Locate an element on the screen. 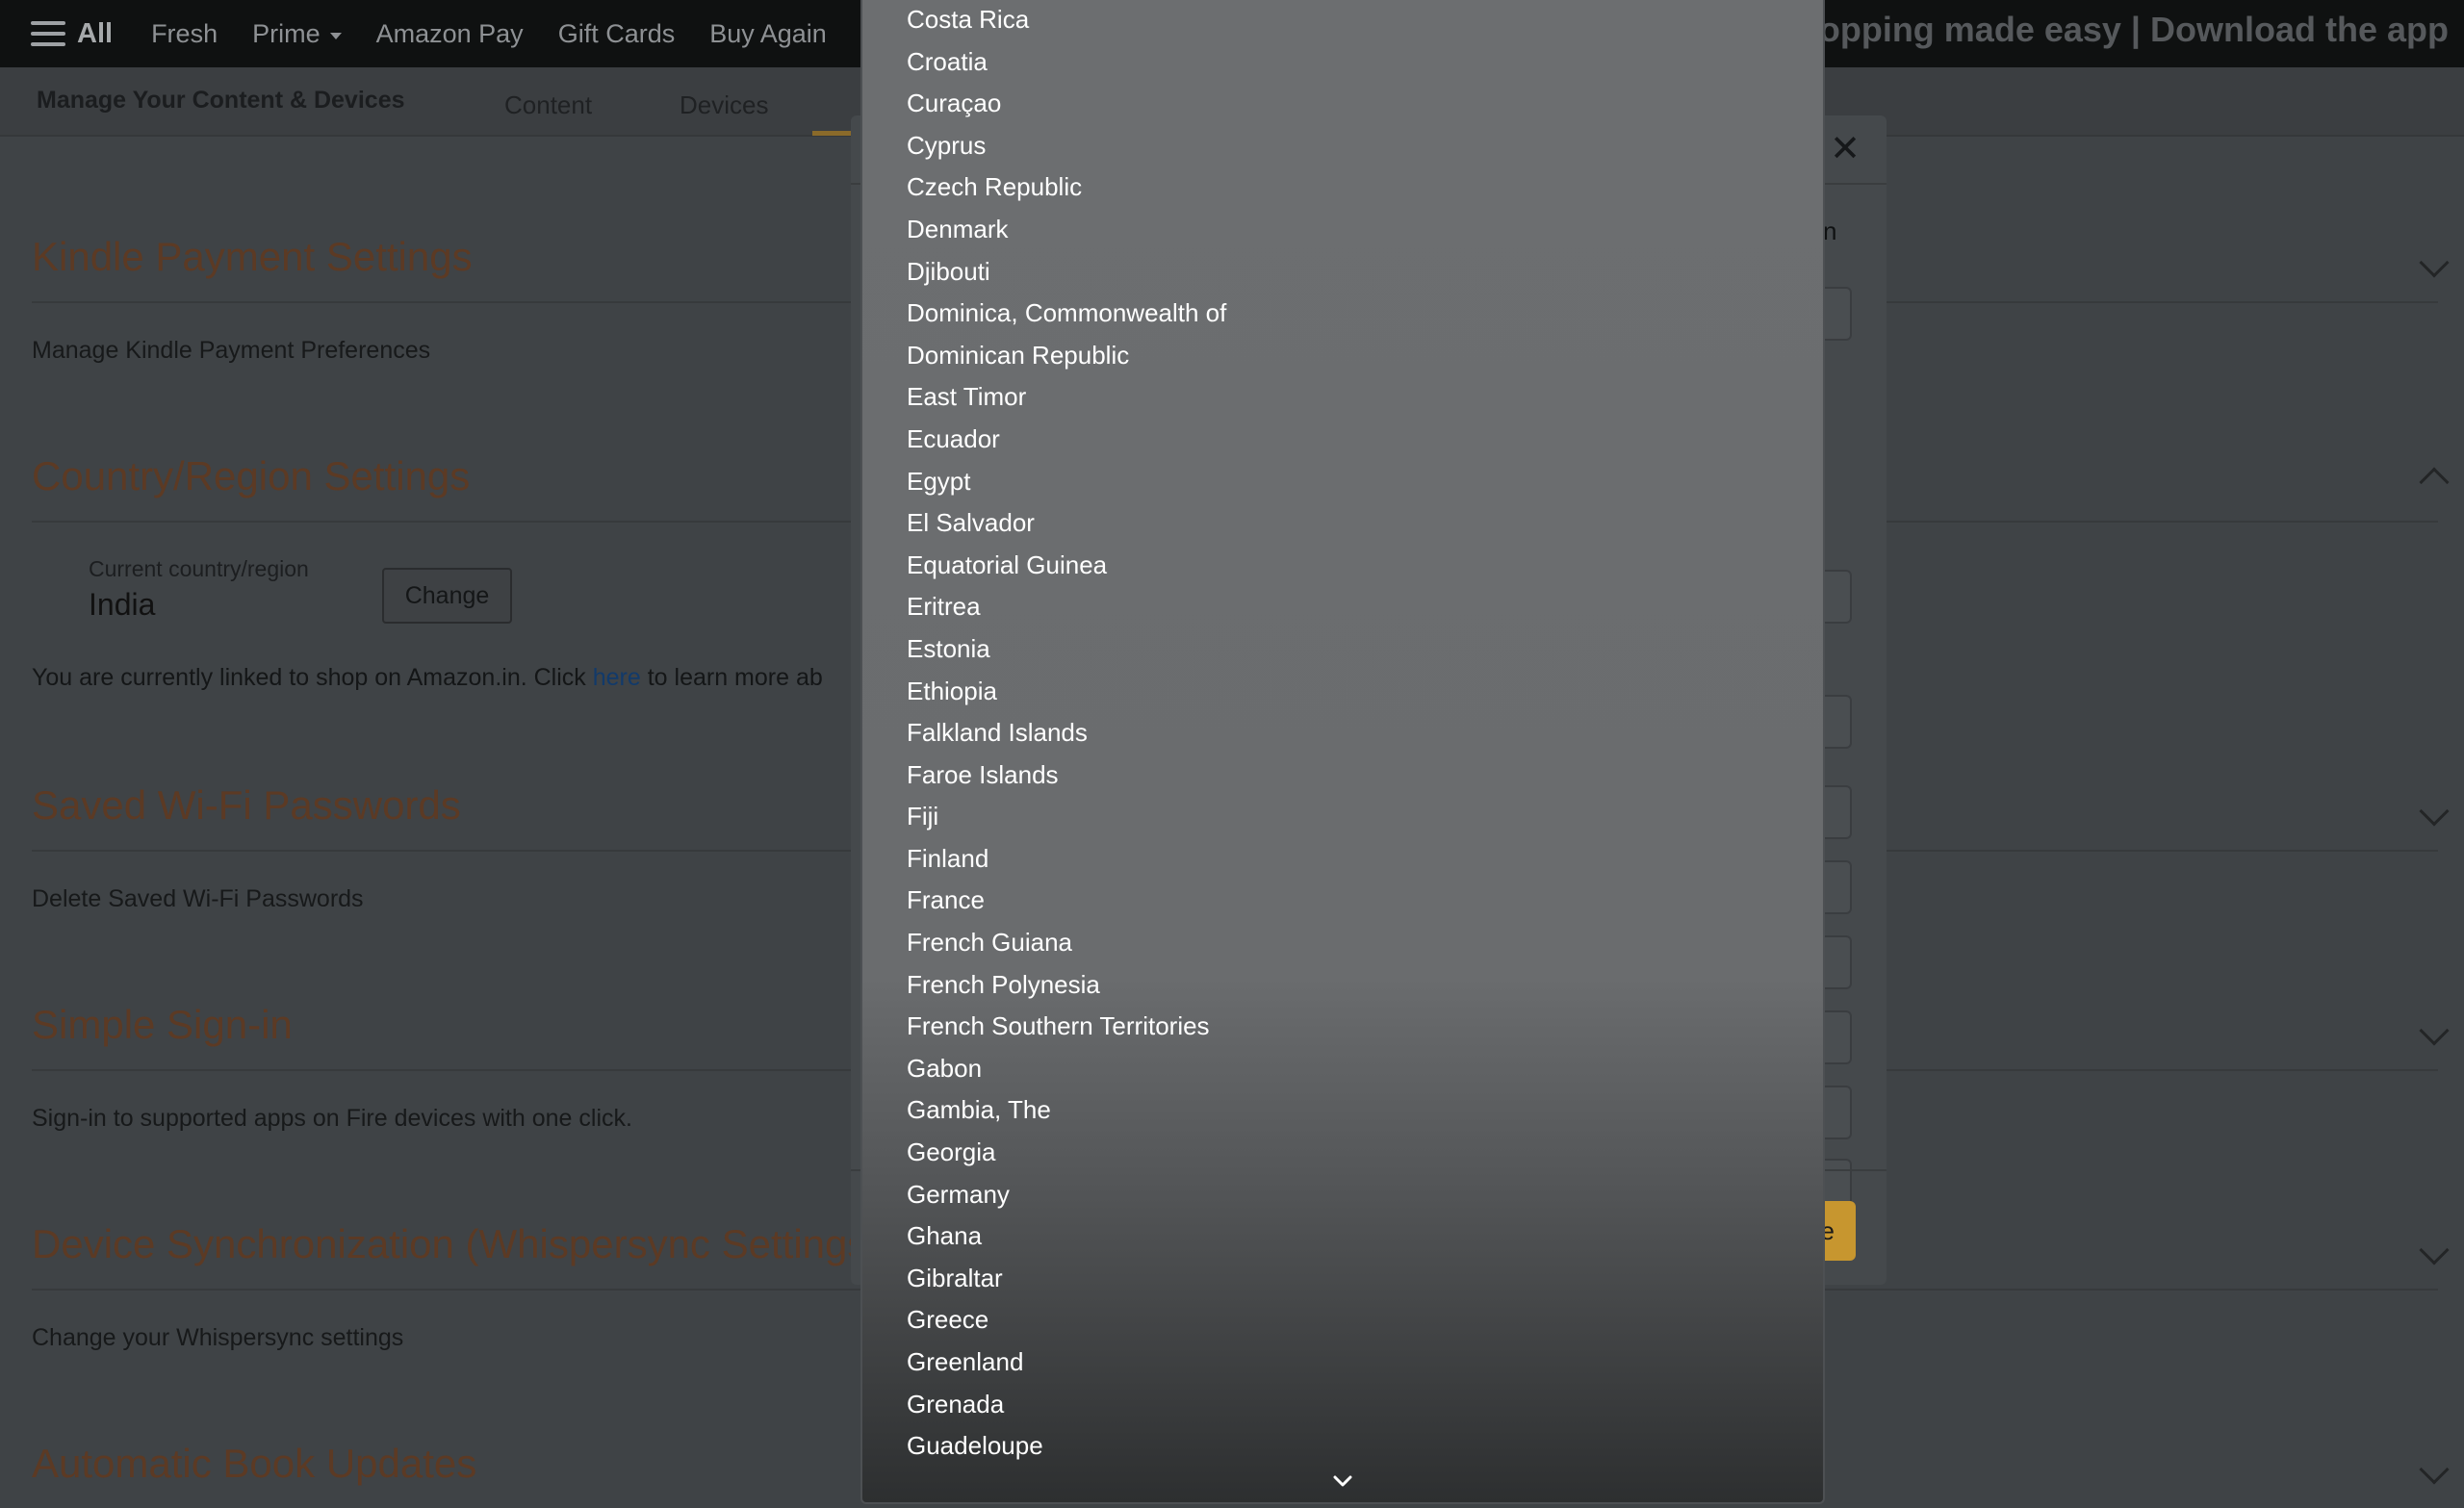 The width and height of the screenshot is (2464, 1508). country-option: Faroe Islands is located at coordinates (1342, 776).